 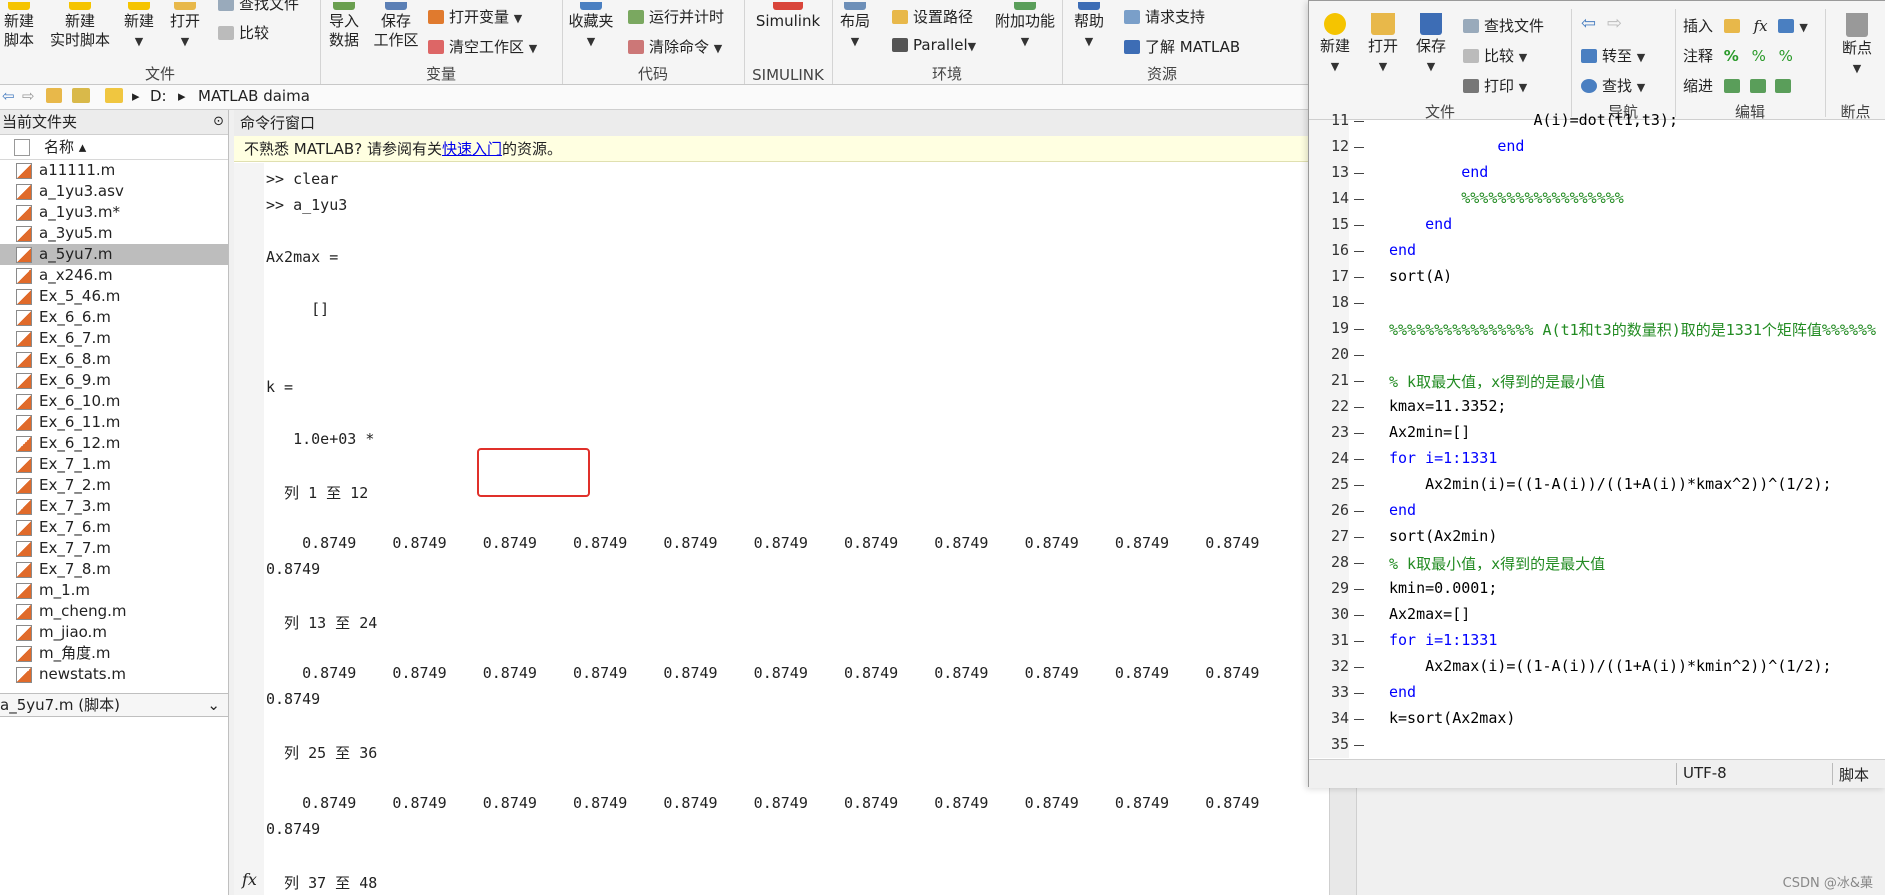 What do you see at coordinates (258, 7) in the screenshot?
I see `find-files-button: 查找文件` at bounding box center [258, 7].